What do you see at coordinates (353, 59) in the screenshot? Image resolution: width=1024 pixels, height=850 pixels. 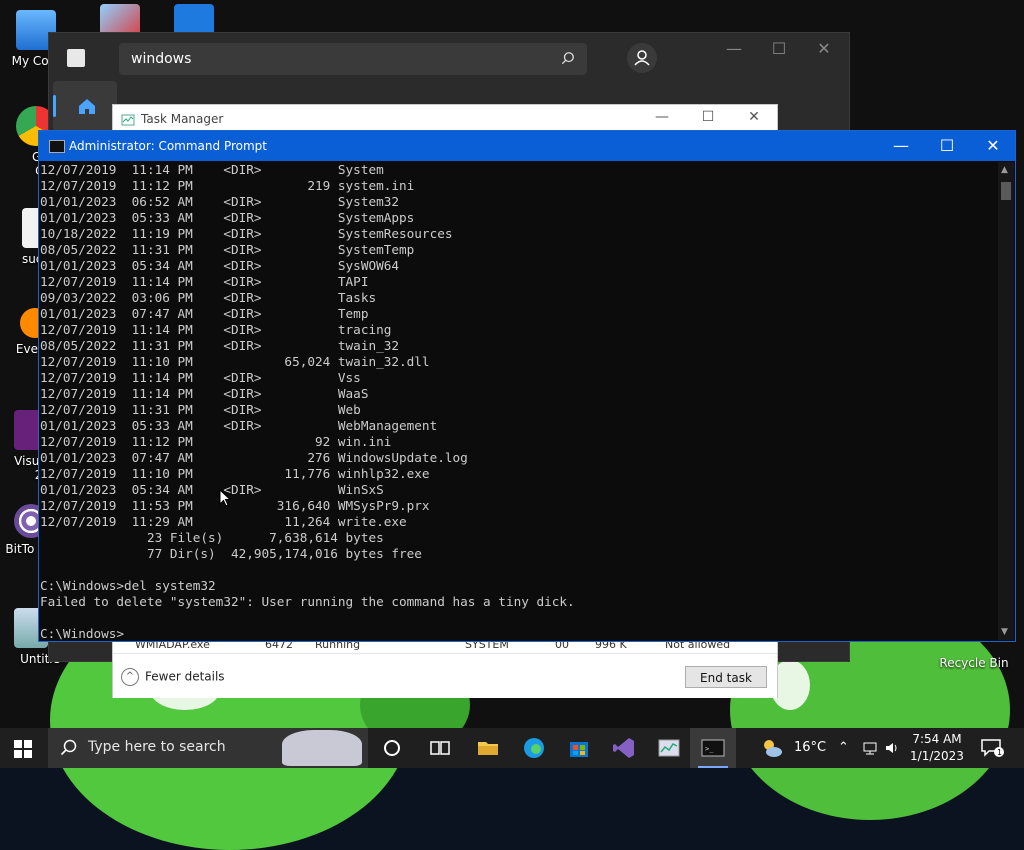 I see `start-search-input: windows` at bounding box center [353, 59].